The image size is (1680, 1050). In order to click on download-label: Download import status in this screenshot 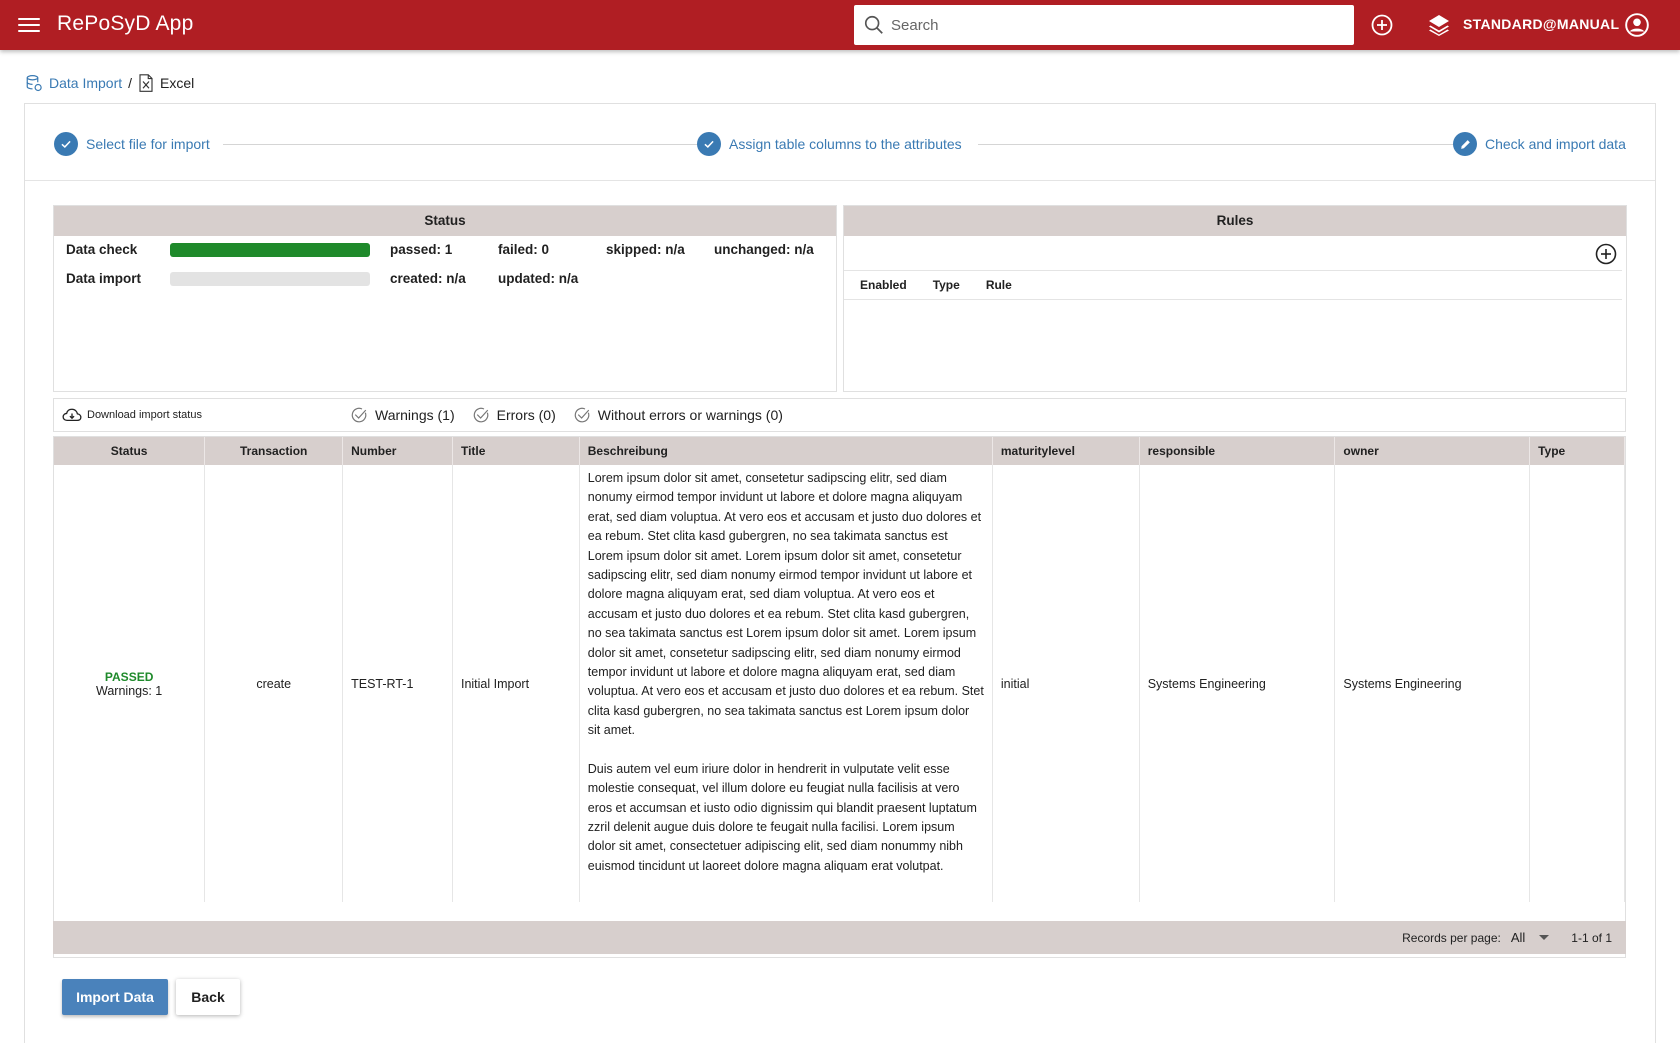, I will do `click(144, 415)`.